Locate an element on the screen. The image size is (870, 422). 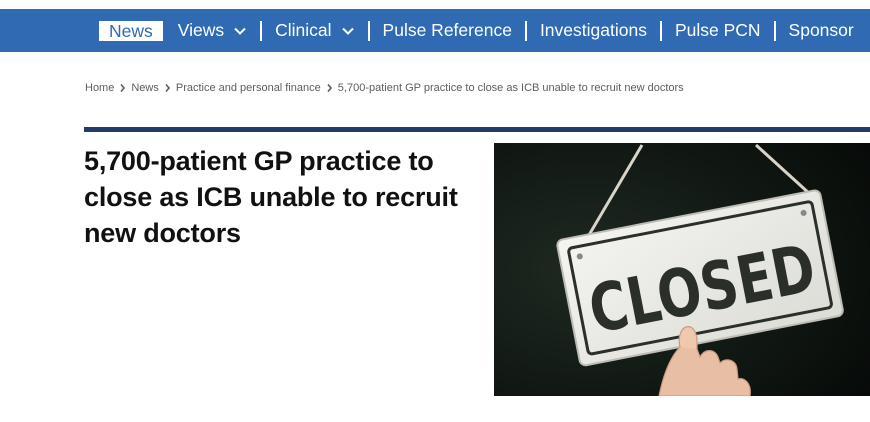
nav-item-label: Pulse PCN is located at coordinates (717, 30).